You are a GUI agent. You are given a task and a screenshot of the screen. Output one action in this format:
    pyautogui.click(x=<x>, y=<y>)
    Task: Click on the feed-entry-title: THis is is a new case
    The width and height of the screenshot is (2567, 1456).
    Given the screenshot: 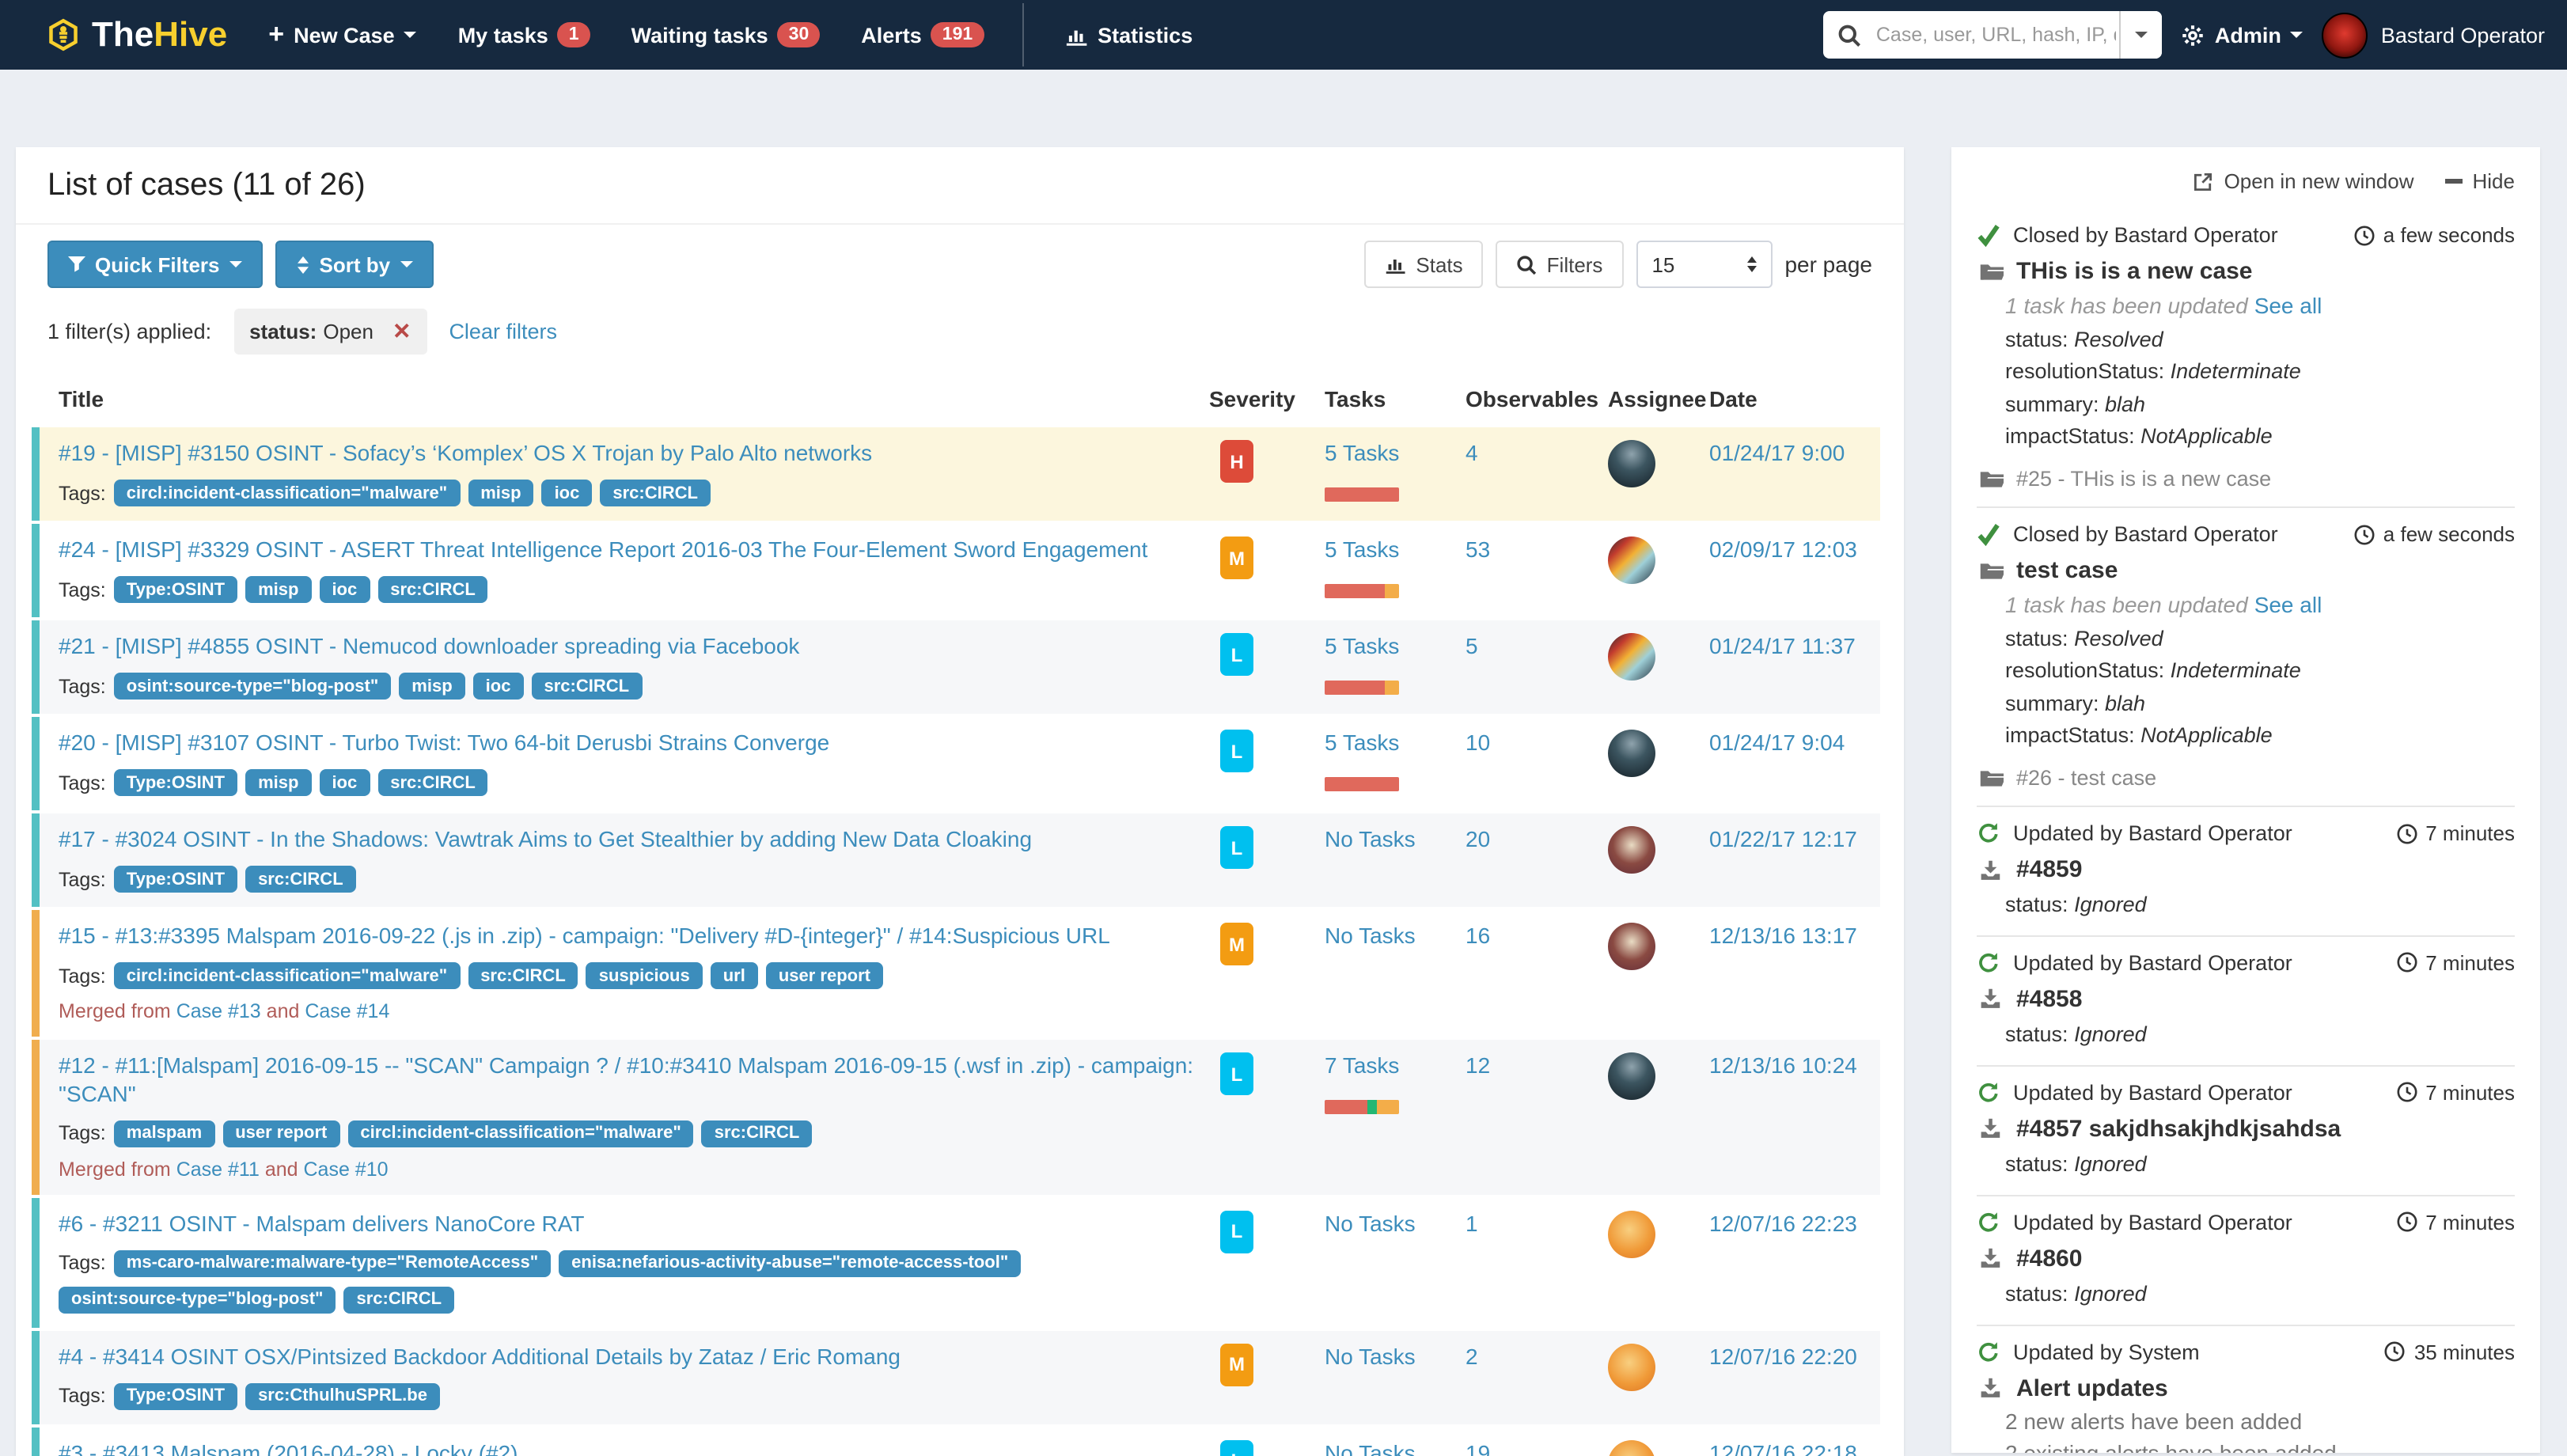 What is the action you would take?
    pyautogui.click(x=2246, y=271)
    